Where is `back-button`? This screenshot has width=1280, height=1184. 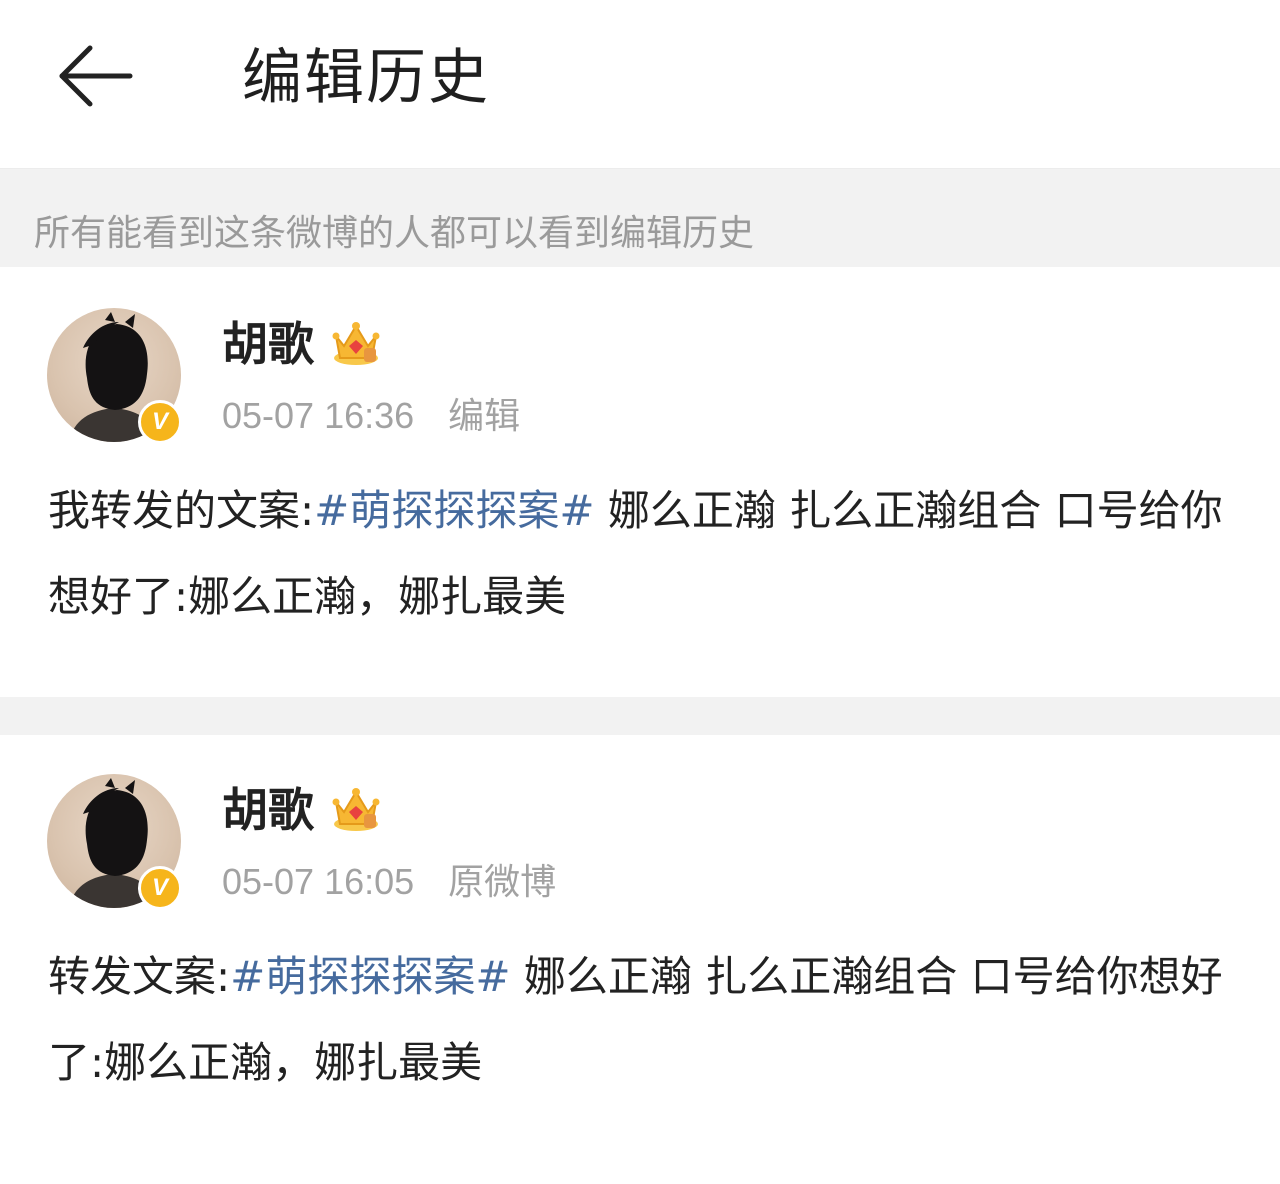 back-button is located at coordinates (96, 76).